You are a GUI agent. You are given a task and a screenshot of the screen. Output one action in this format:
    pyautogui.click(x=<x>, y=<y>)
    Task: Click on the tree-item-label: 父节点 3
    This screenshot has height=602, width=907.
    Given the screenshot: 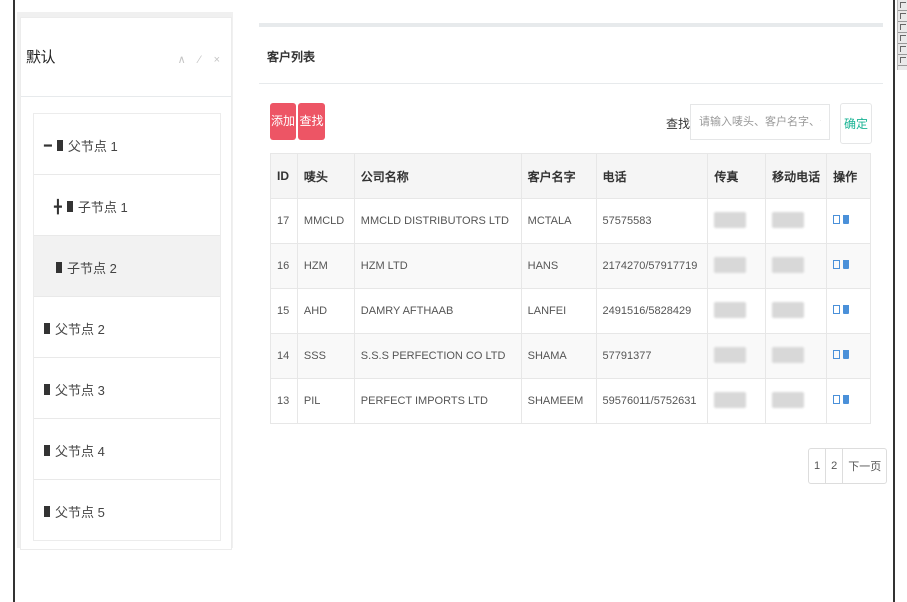 What is the action you would take?
    pyautogui.click(x=80, y=390)
    